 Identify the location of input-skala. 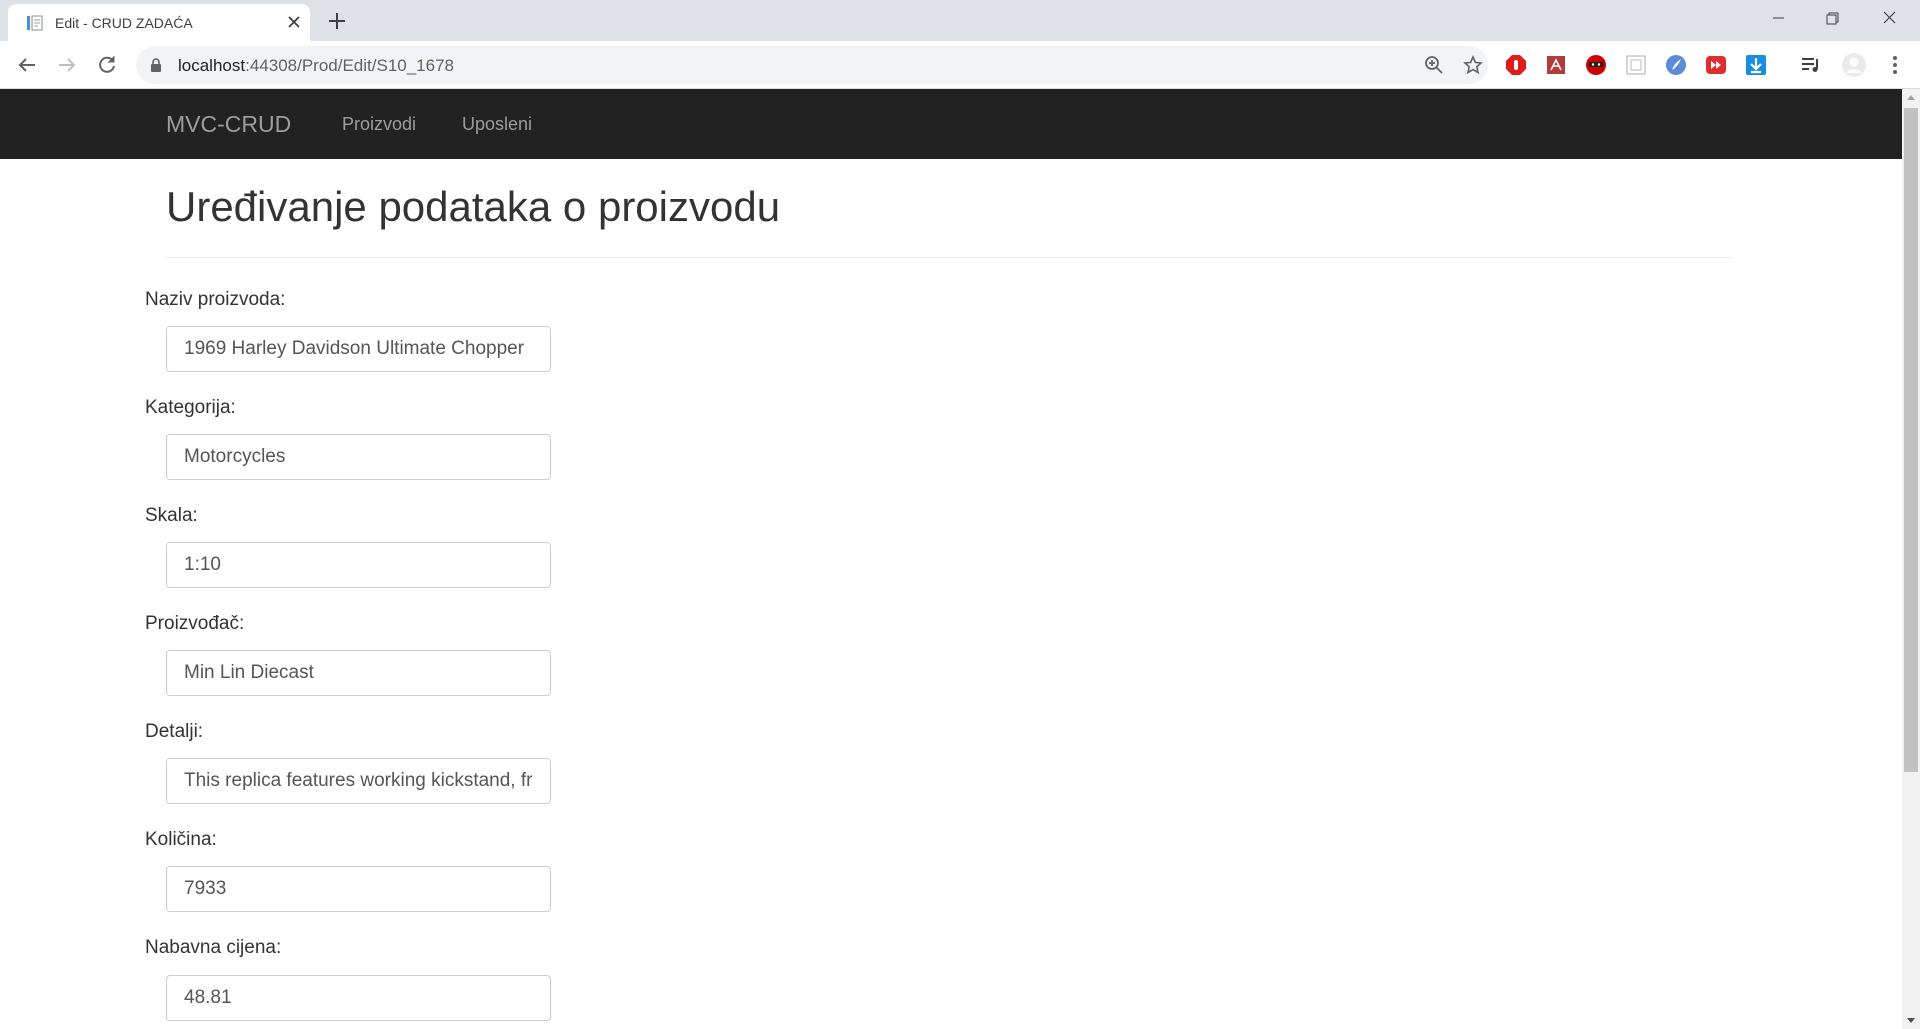
(358, 565).